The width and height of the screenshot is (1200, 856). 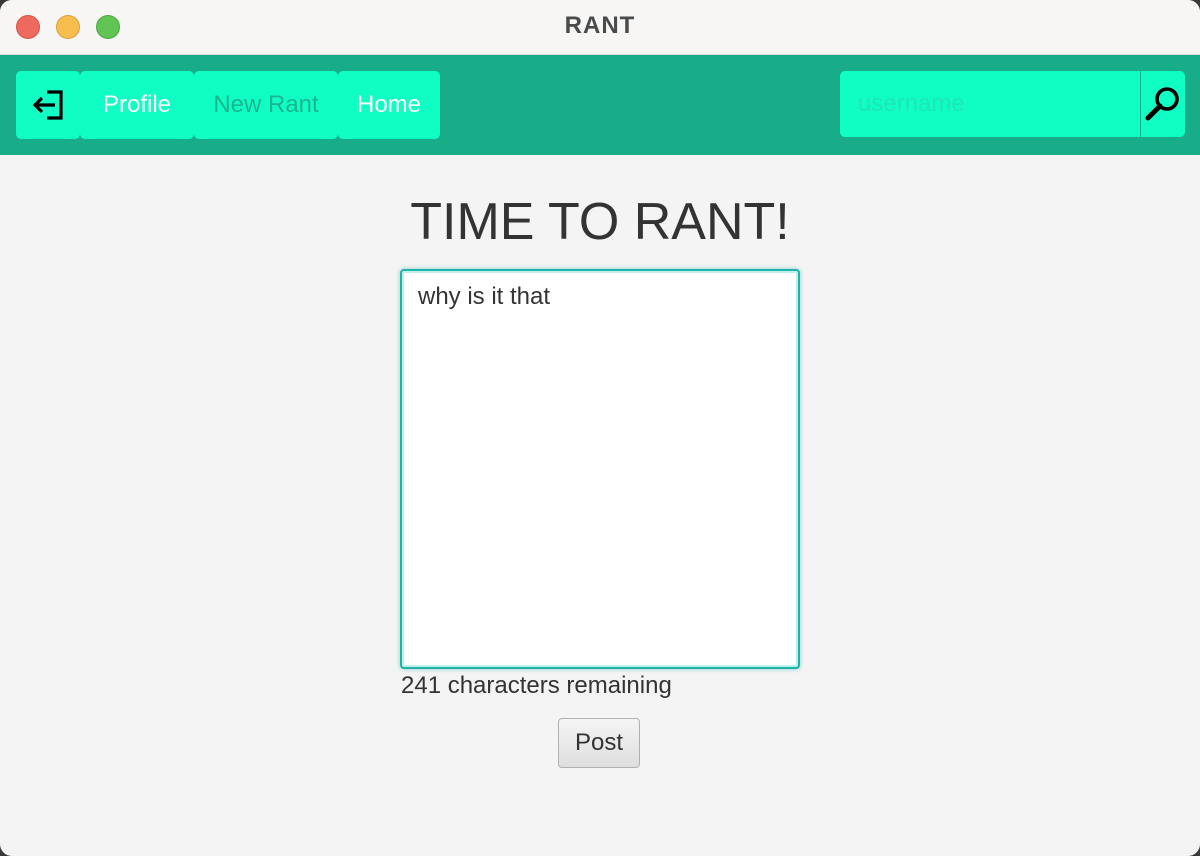 What do you see at coordinates (536, 685) in the screenshot?
I see `characters-remaining-label: 241 characters remaining` at bounding box center [536, 685].